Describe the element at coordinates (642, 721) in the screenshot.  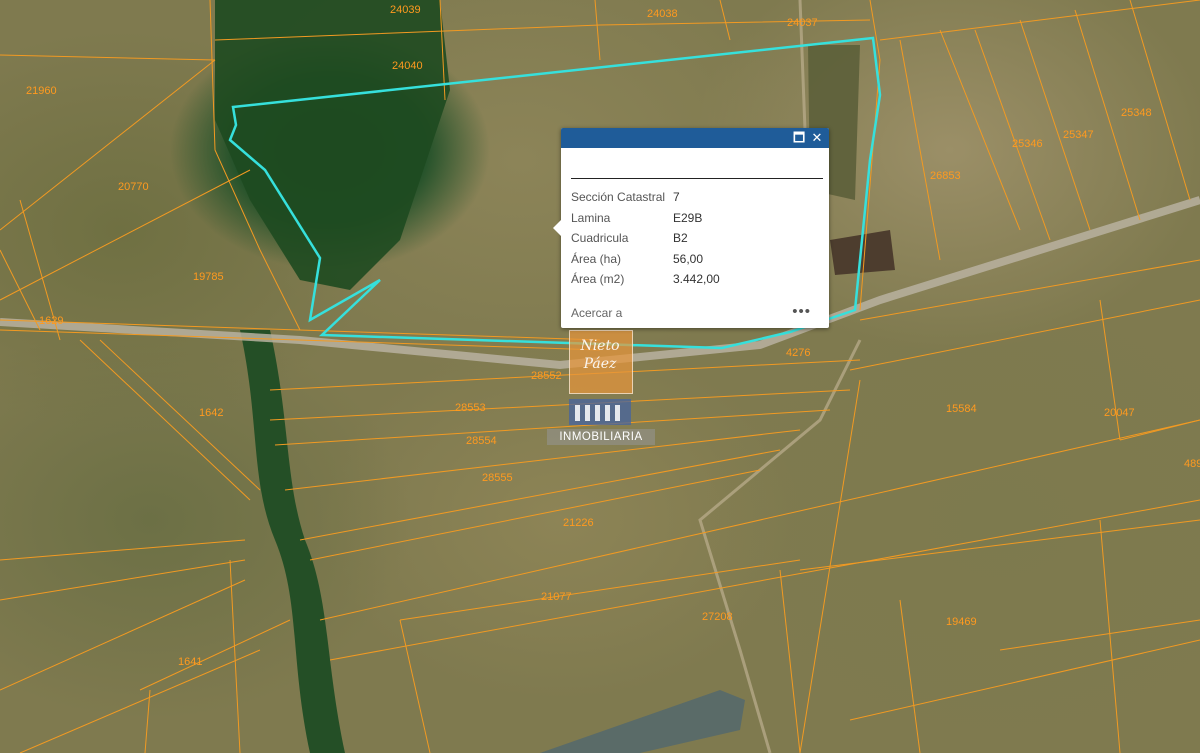
I see `reservoir` at that location.